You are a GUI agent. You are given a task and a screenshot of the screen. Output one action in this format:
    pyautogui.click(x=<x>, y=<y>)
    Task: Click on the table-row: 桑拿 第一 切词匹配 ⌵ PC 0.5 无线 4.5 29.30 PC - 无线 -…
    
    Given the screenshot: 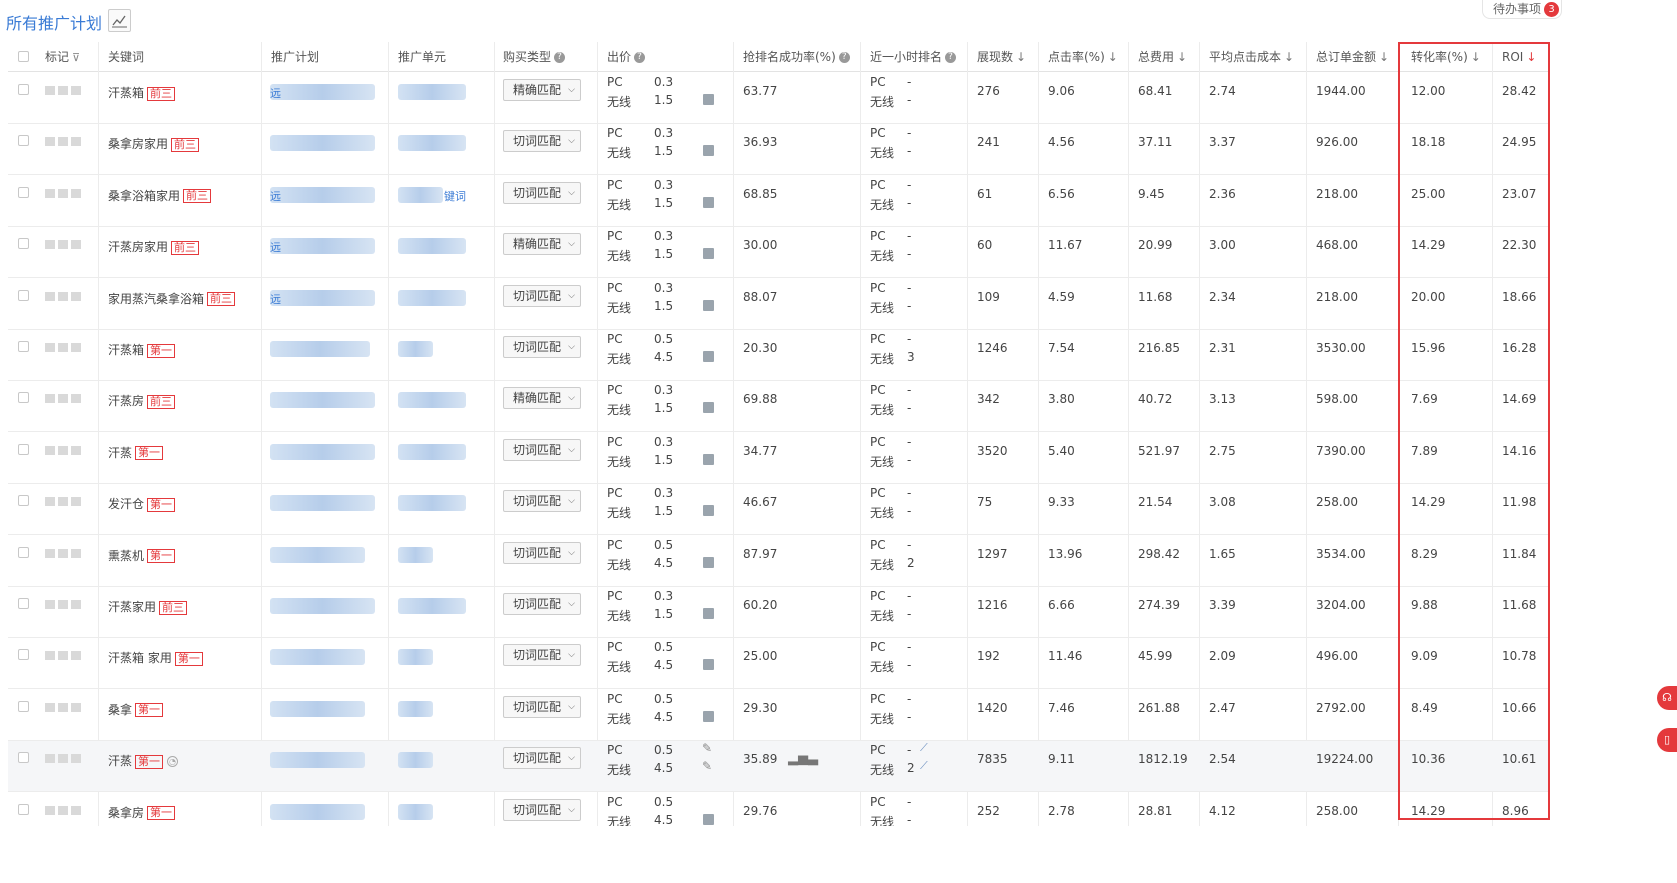 What is the action you would take?
    pyautogui.click(x=778, y=715)
    